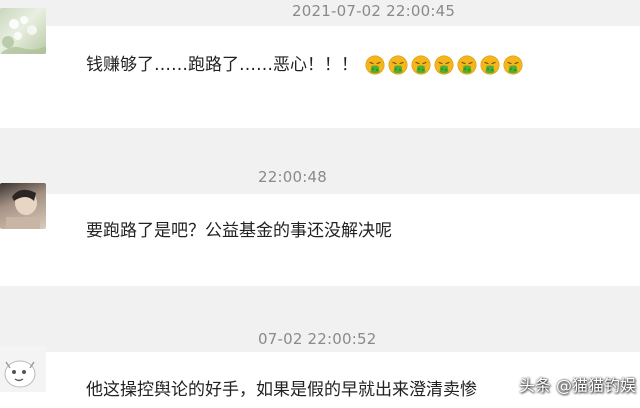 The height and width of the screenshot is (408, 640). I want to click on emoji-row, so click(444, 65).